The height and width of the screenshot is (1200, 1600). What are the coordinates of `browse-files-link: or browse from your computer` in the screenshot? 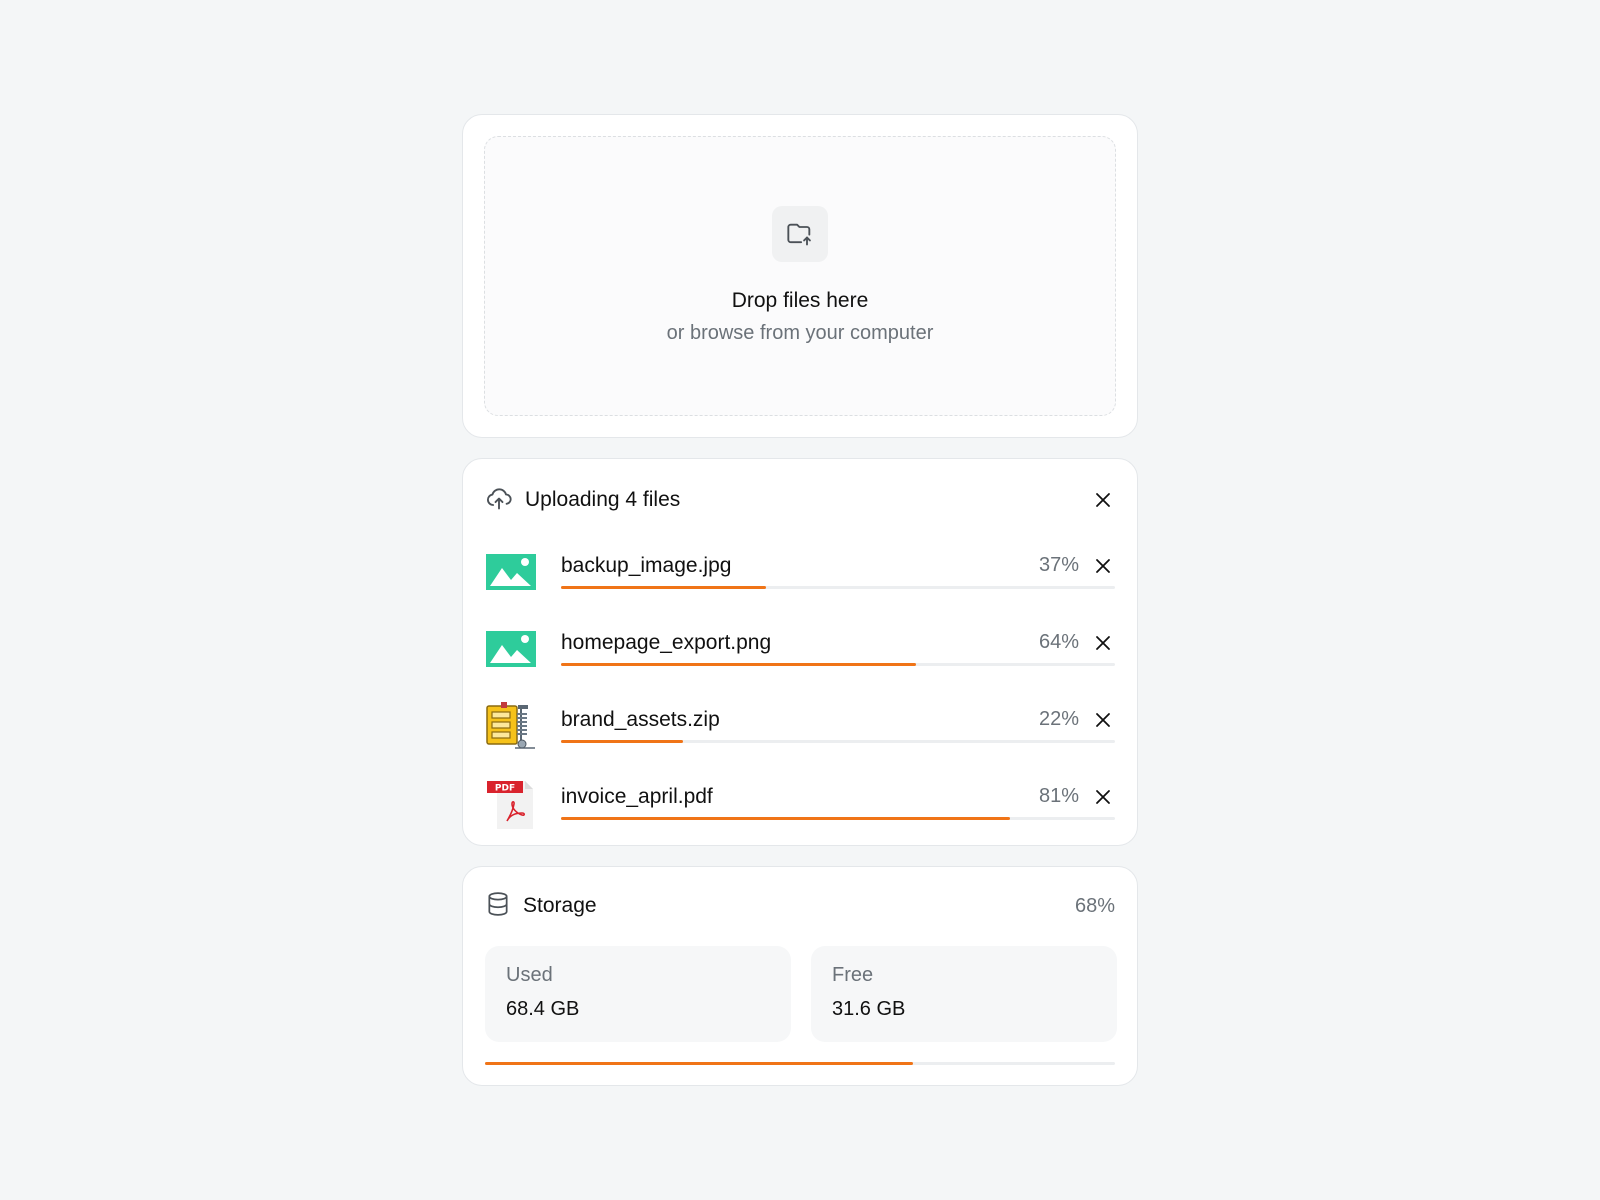 It's located at (800, 333).